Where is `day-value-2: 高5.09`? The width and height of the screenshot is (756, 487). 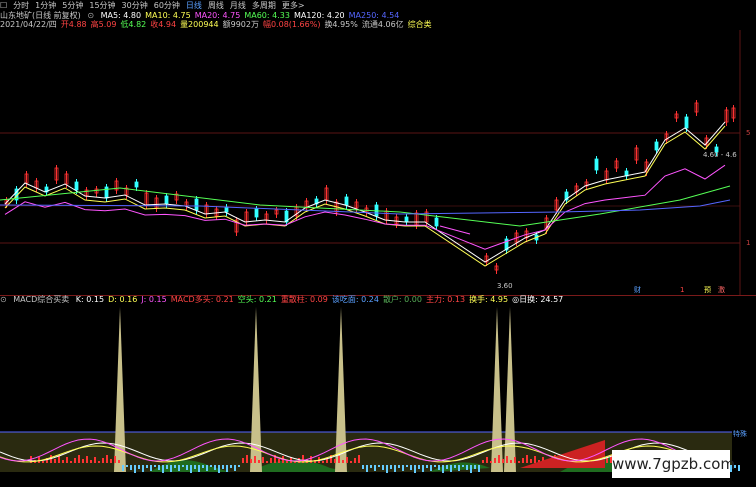 day-value-2: 高5.09 is located at coordinates (103, 24).